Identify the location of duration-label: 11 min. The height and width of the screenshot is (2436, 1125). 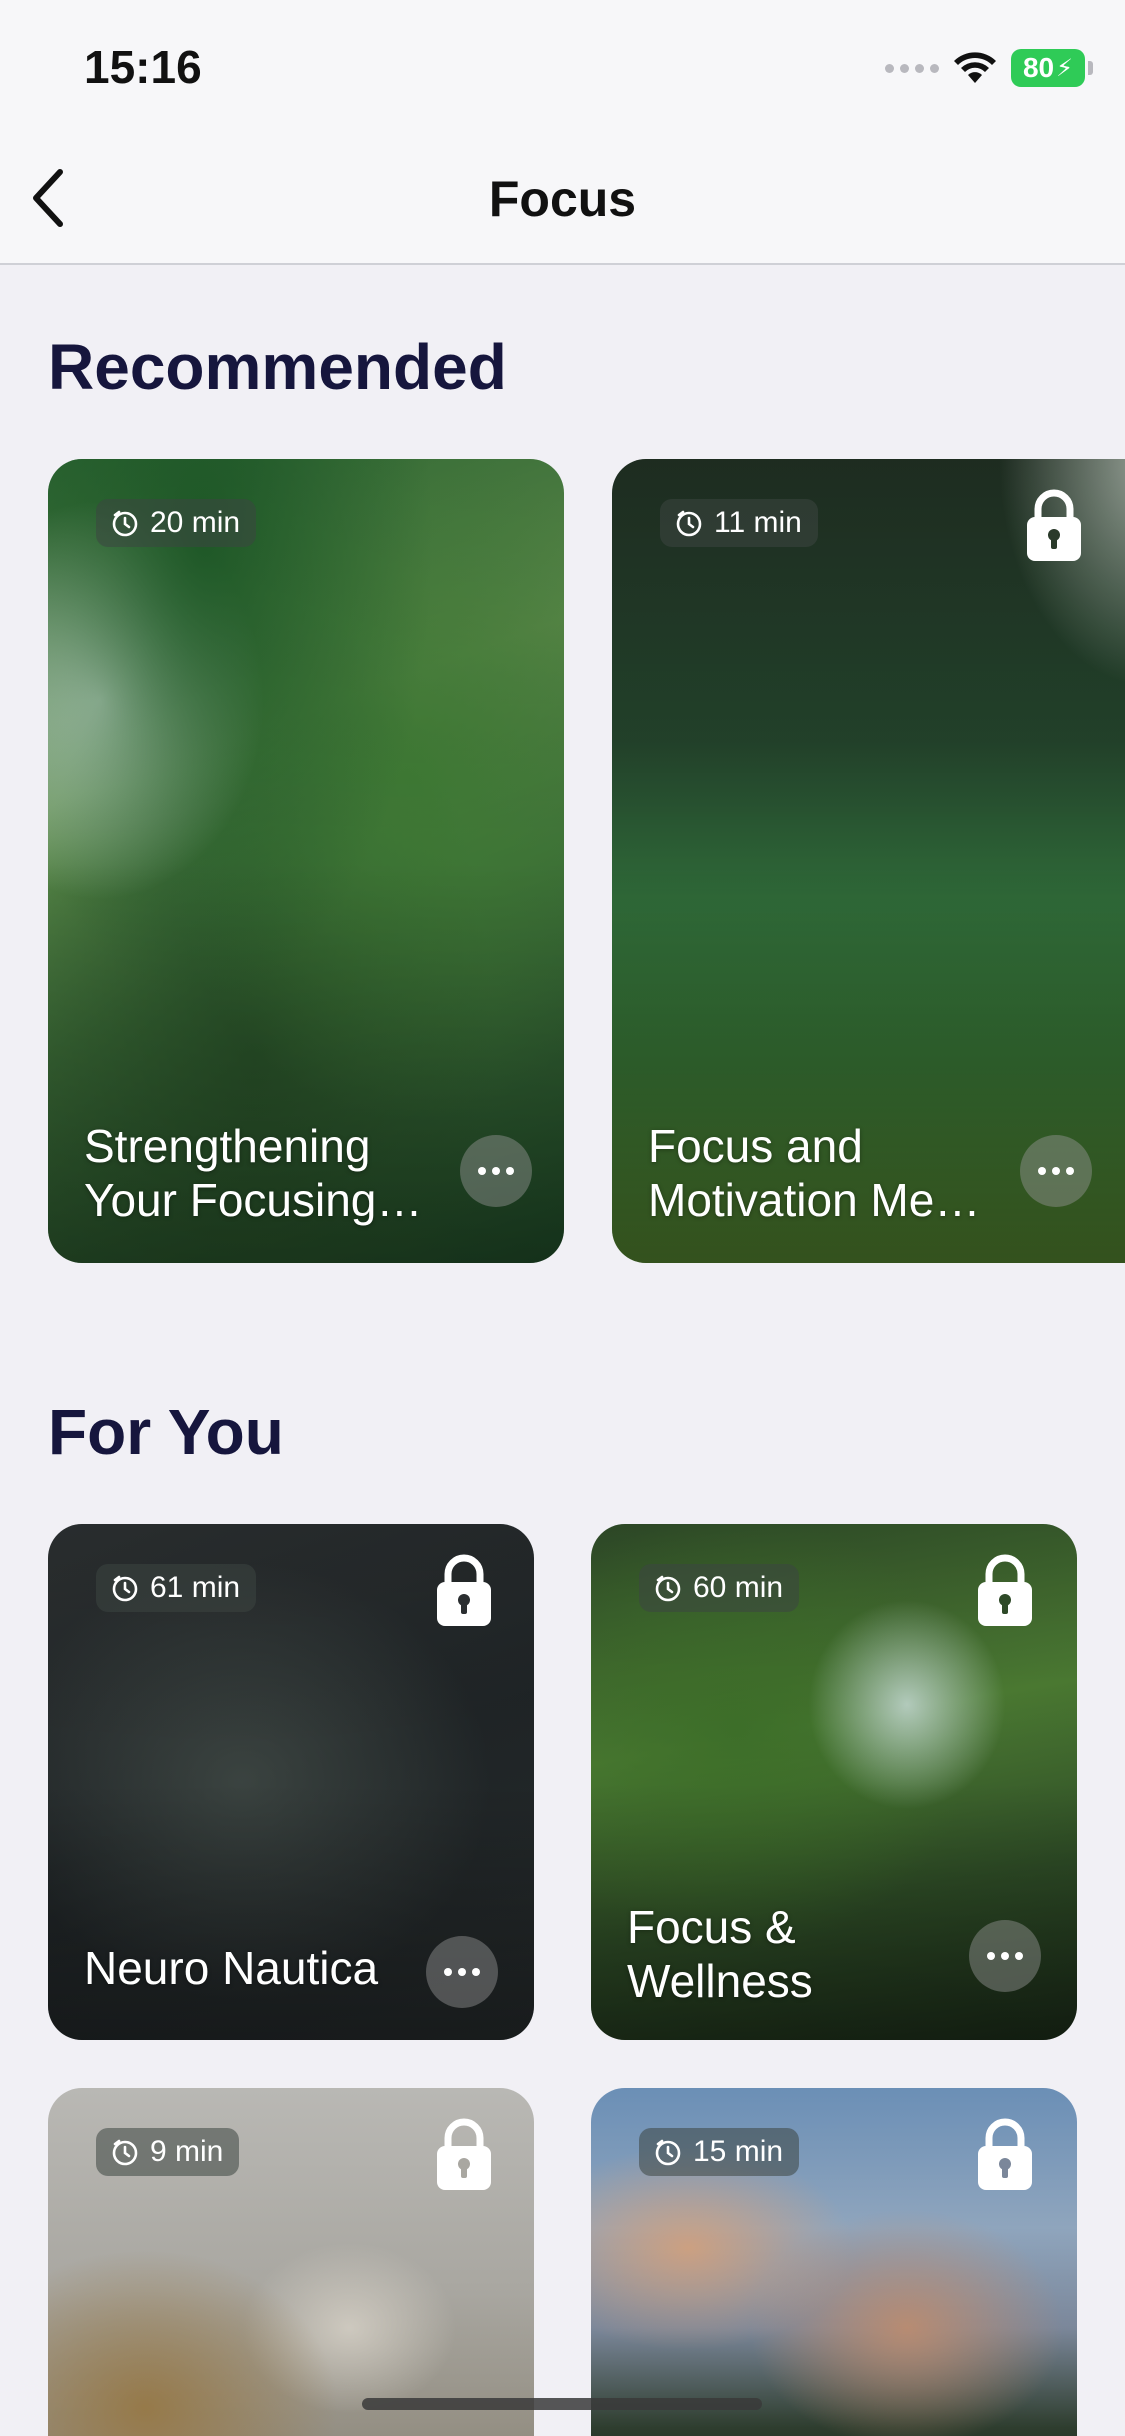
(758, 522).